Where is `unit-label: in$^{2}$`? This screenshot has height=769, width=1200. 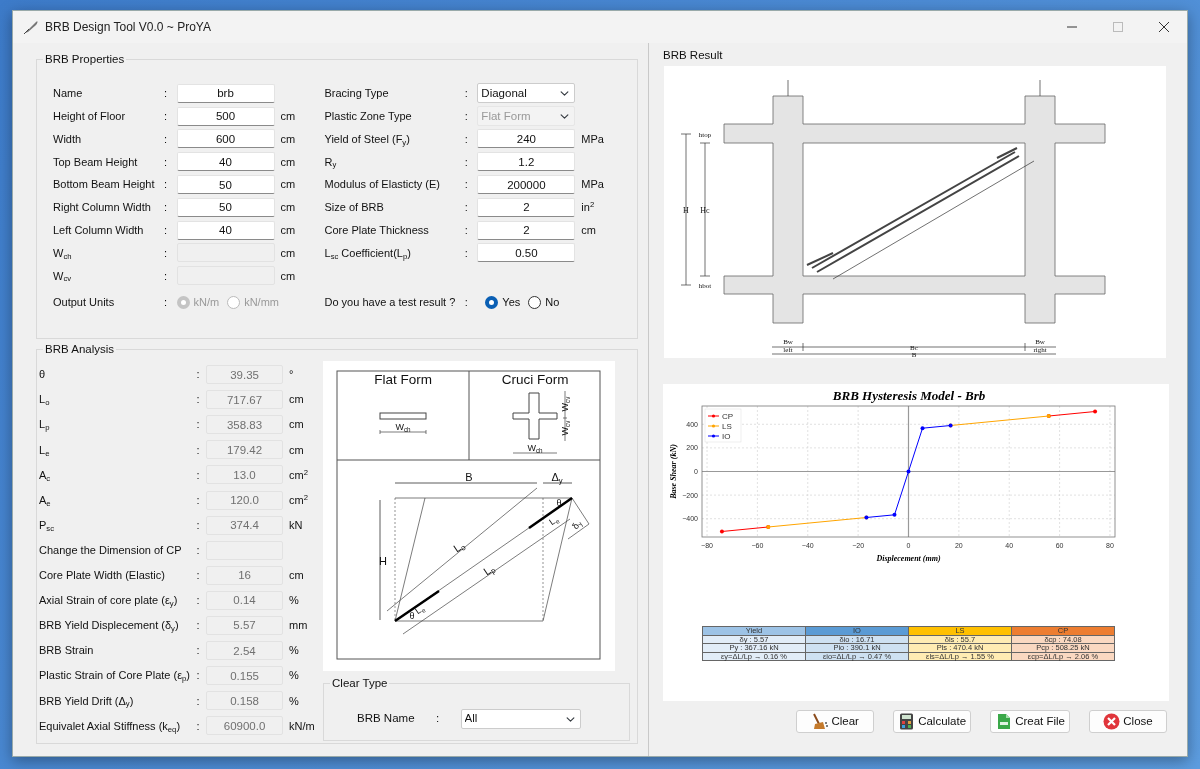 unit-label: in$^{2}$ is located at coordinates (588, 207).